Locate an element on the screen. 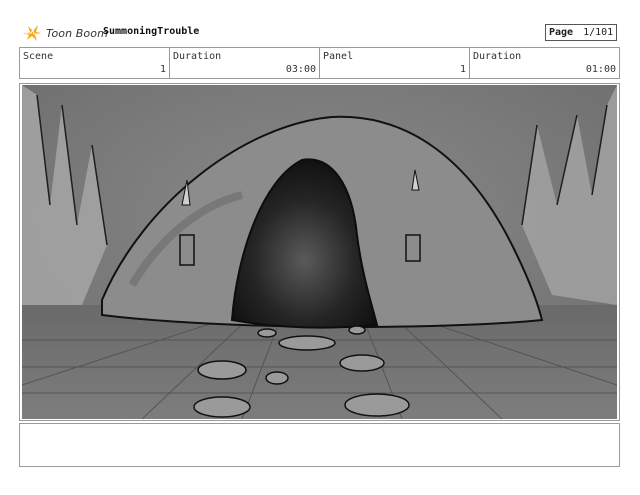 This screenshot has width=640, height=495. toon-boom-logo-icon is located at coordinates (32, 33).